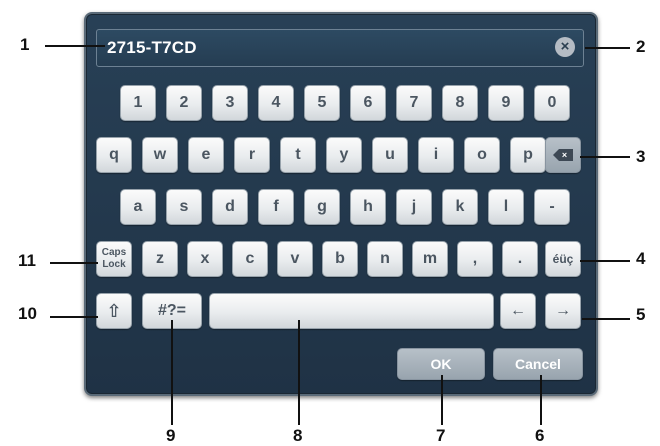  I want to click on backspace-button: ×, so click(563, 155).